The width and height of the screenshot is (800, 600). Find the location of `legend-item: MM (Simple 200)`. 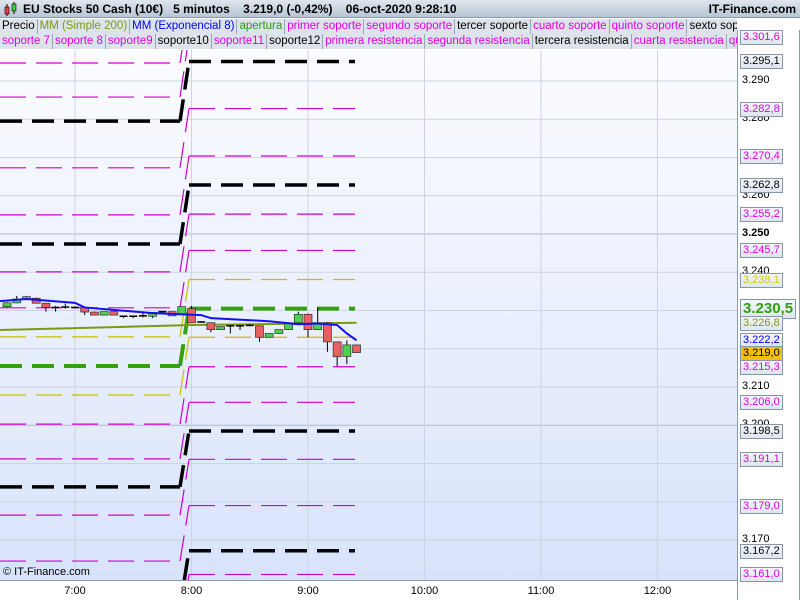

legend-item: MM (Simple 200) is located at coordinates (84, 26).